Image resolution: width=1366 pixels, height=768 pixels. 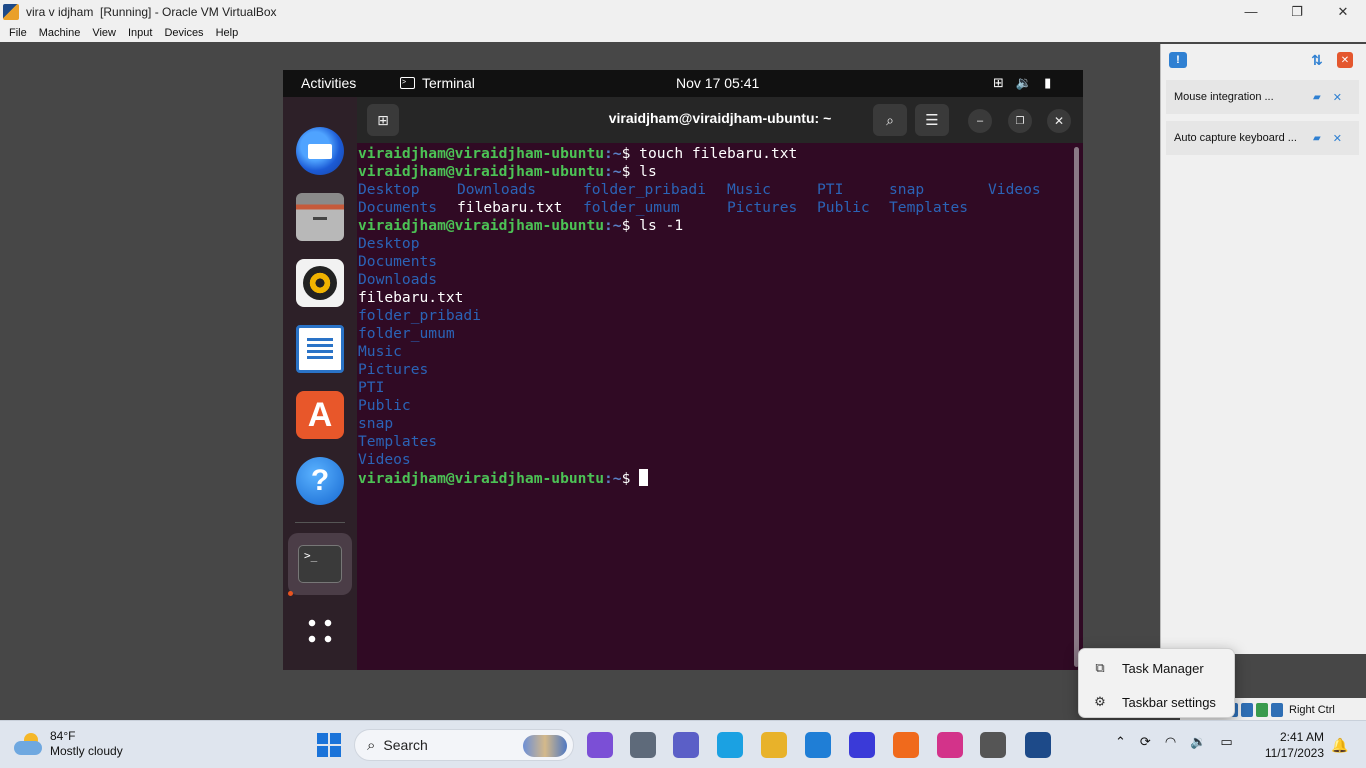 What do you see at coordinates (398, 279) in the screenshot?
I see `ls-entry: Downloads` at bounding box center [398, 279].